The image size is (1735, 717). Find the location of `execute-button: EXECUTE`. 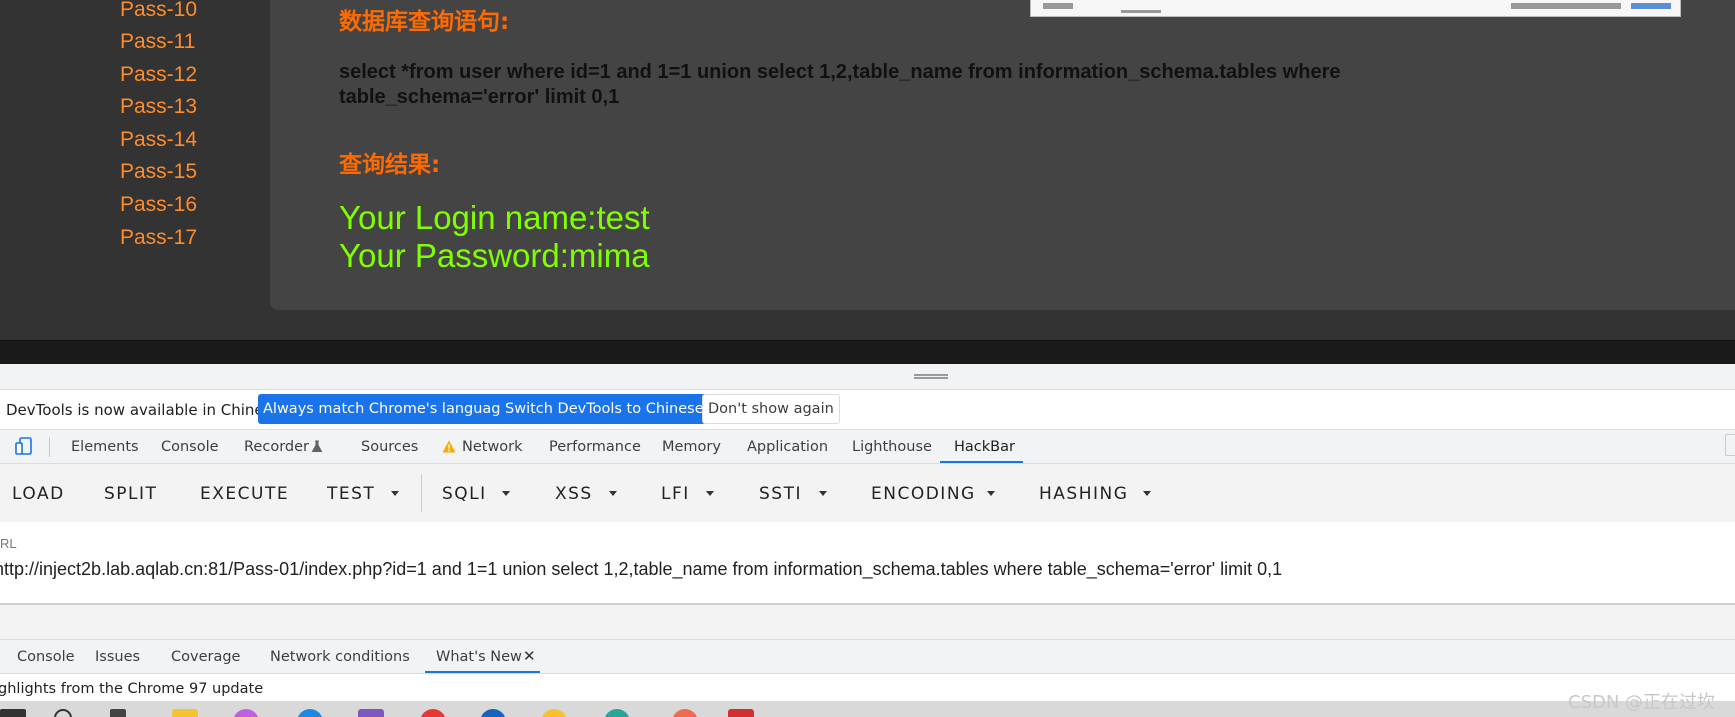

execute-button: EXECUTE is located at coordinates (244, 494).